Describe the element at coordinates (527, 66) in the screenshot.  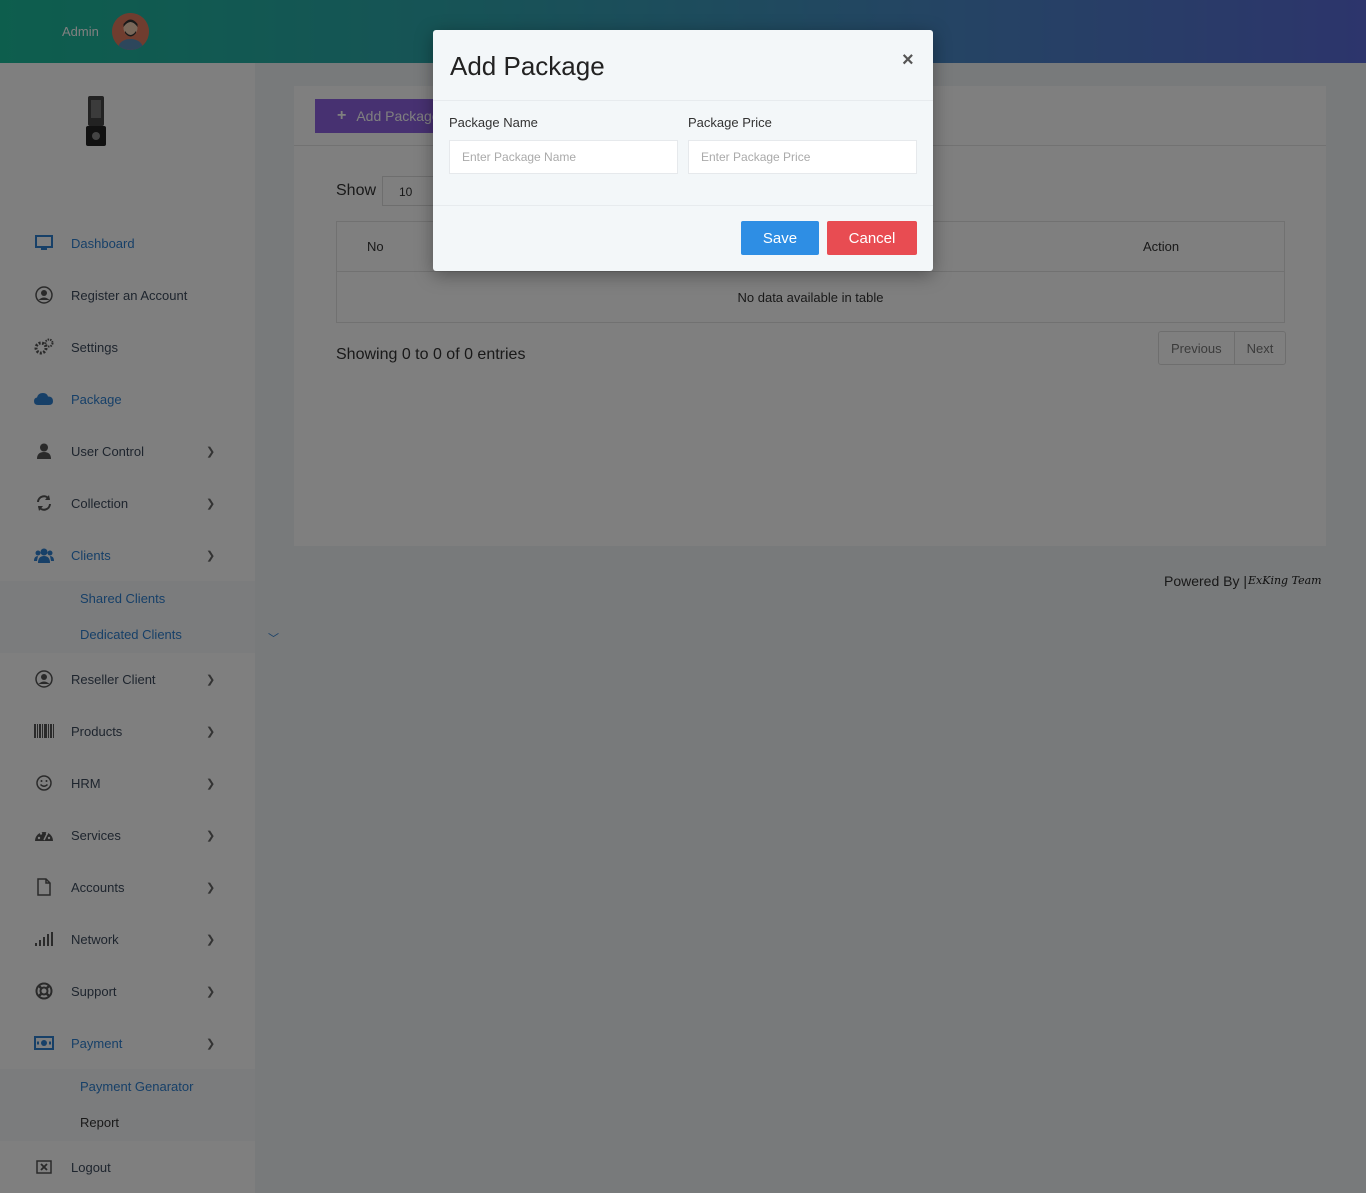
I see `modal-title: Add Package` at that location.